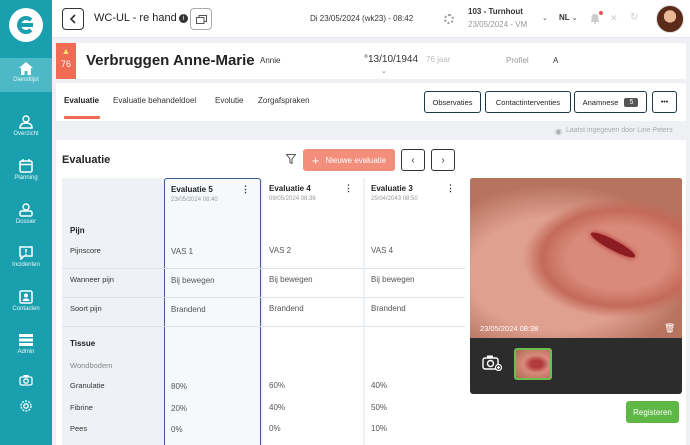 This screenshot has height=445, width=690. What do you see at coordinates (495, 11) in the screenshot?
I see `location: 103 - Turnhout` at bounding box center [495, 11].